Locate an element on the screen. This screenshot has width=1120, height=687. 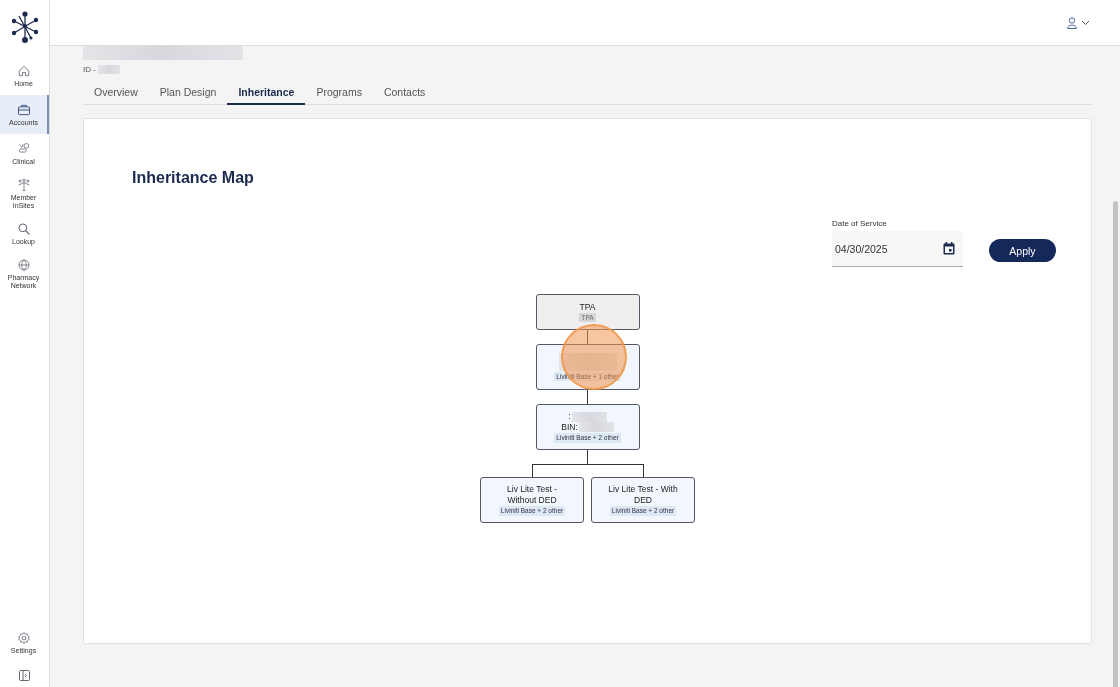
tab: Plan Design is located at coordinates (188, 91).